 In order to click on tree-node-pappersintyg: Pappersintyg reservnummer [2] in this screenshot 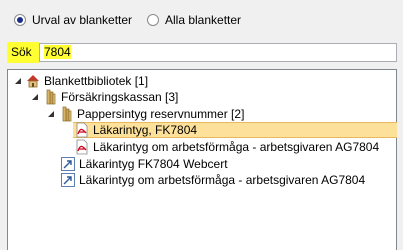, I will do `click(145, 114)`.